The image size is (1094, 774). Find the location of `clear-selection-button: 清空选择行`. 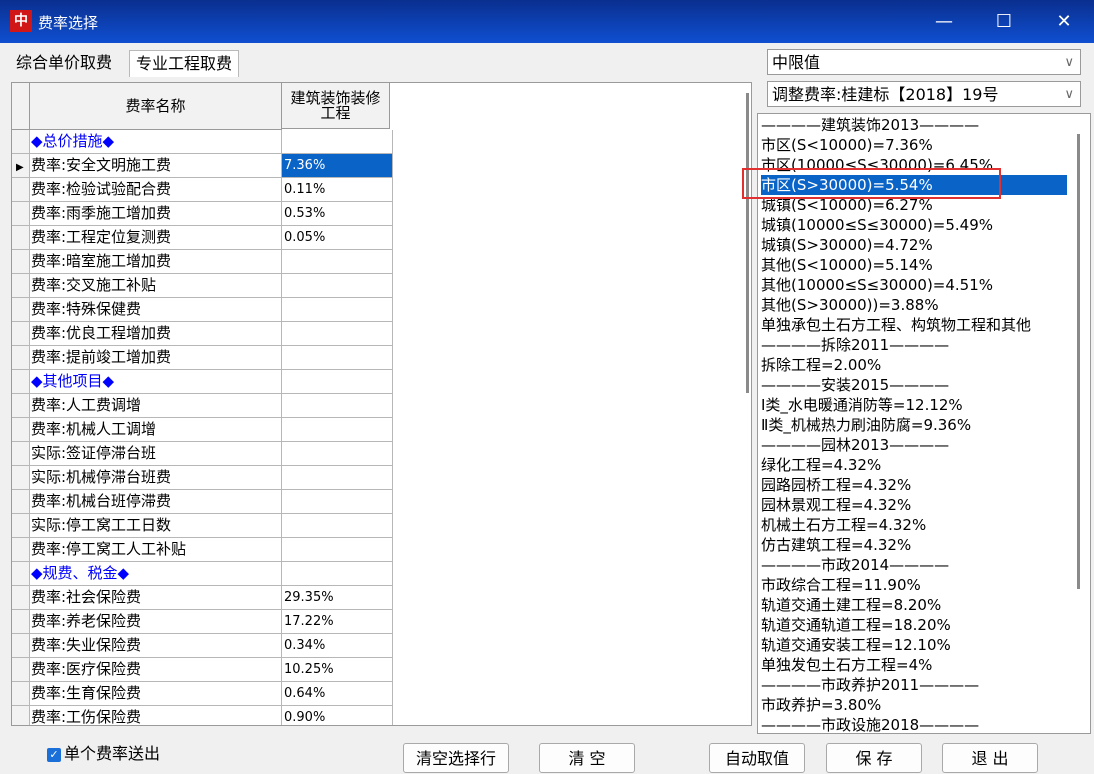

clear-selection-button: 清空选择行 is located at coordinates (456, 758).